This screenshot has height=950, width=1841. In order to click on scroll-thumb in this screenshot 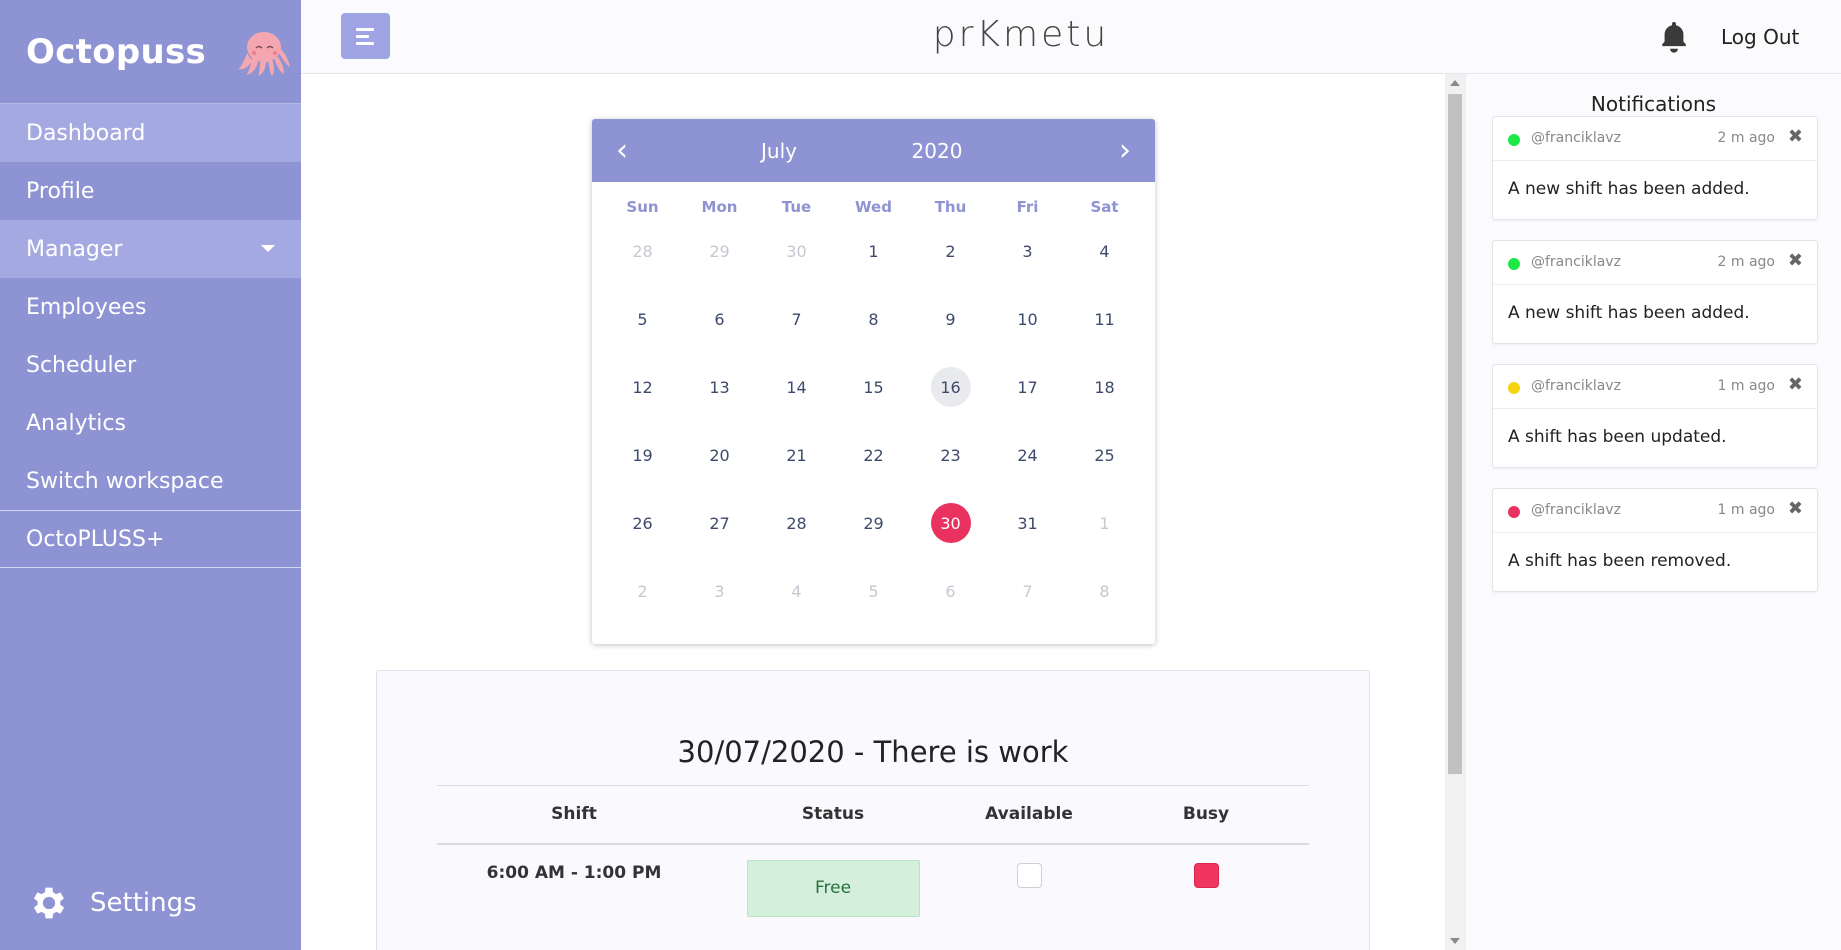, I will do `click(1455, 434)`.